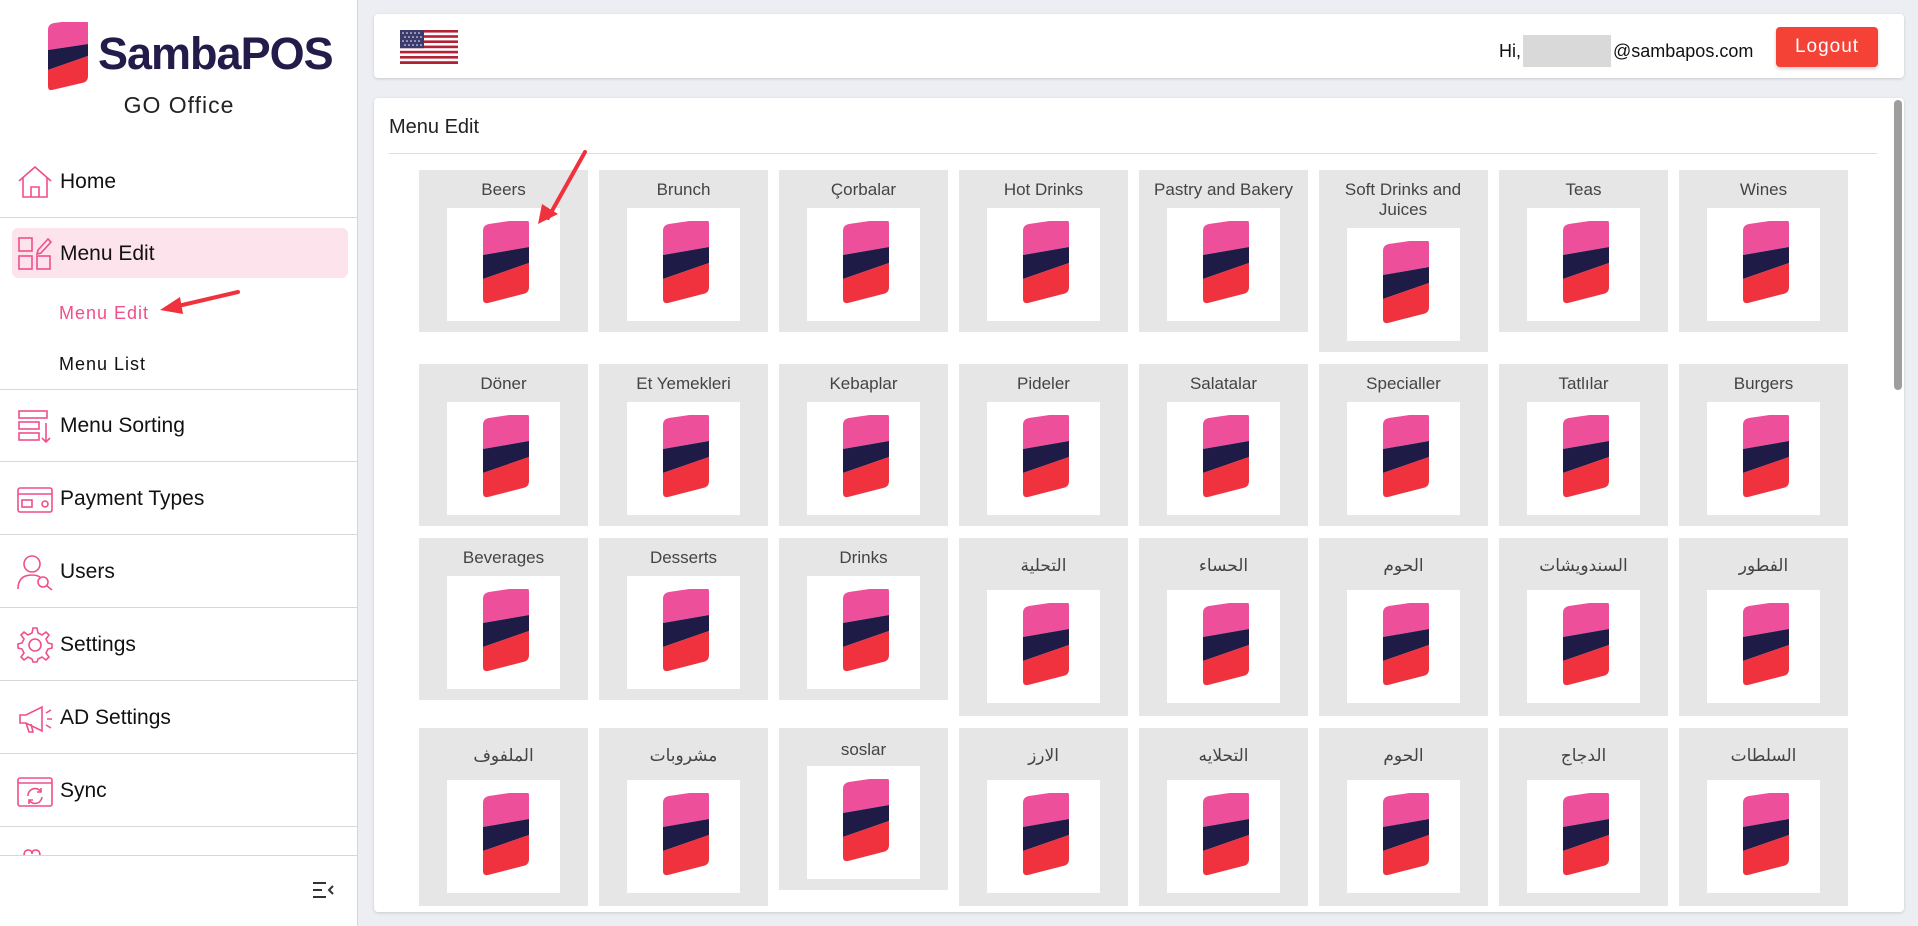  I want to click on menu-tile: Çorbalar, so click(863, 251).